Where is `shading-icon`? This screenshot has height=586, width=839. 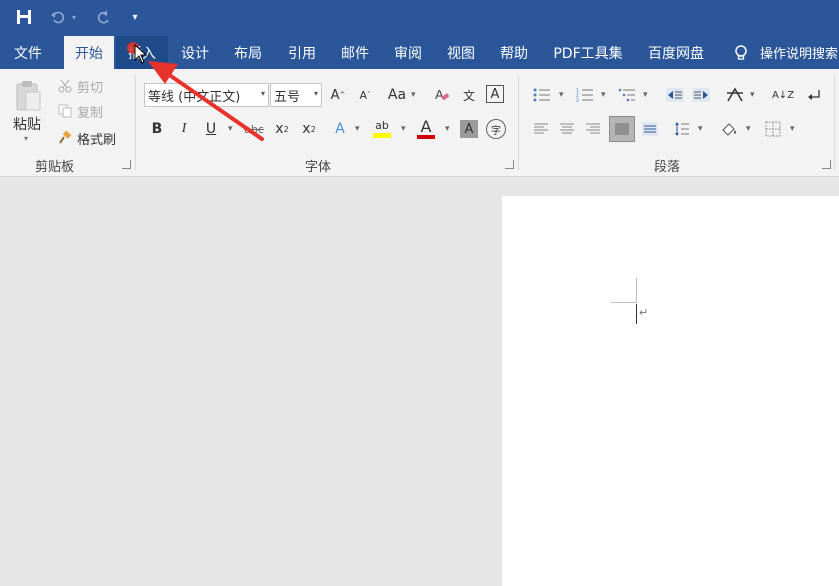 shading-icon is located at coordinates (729, 129).